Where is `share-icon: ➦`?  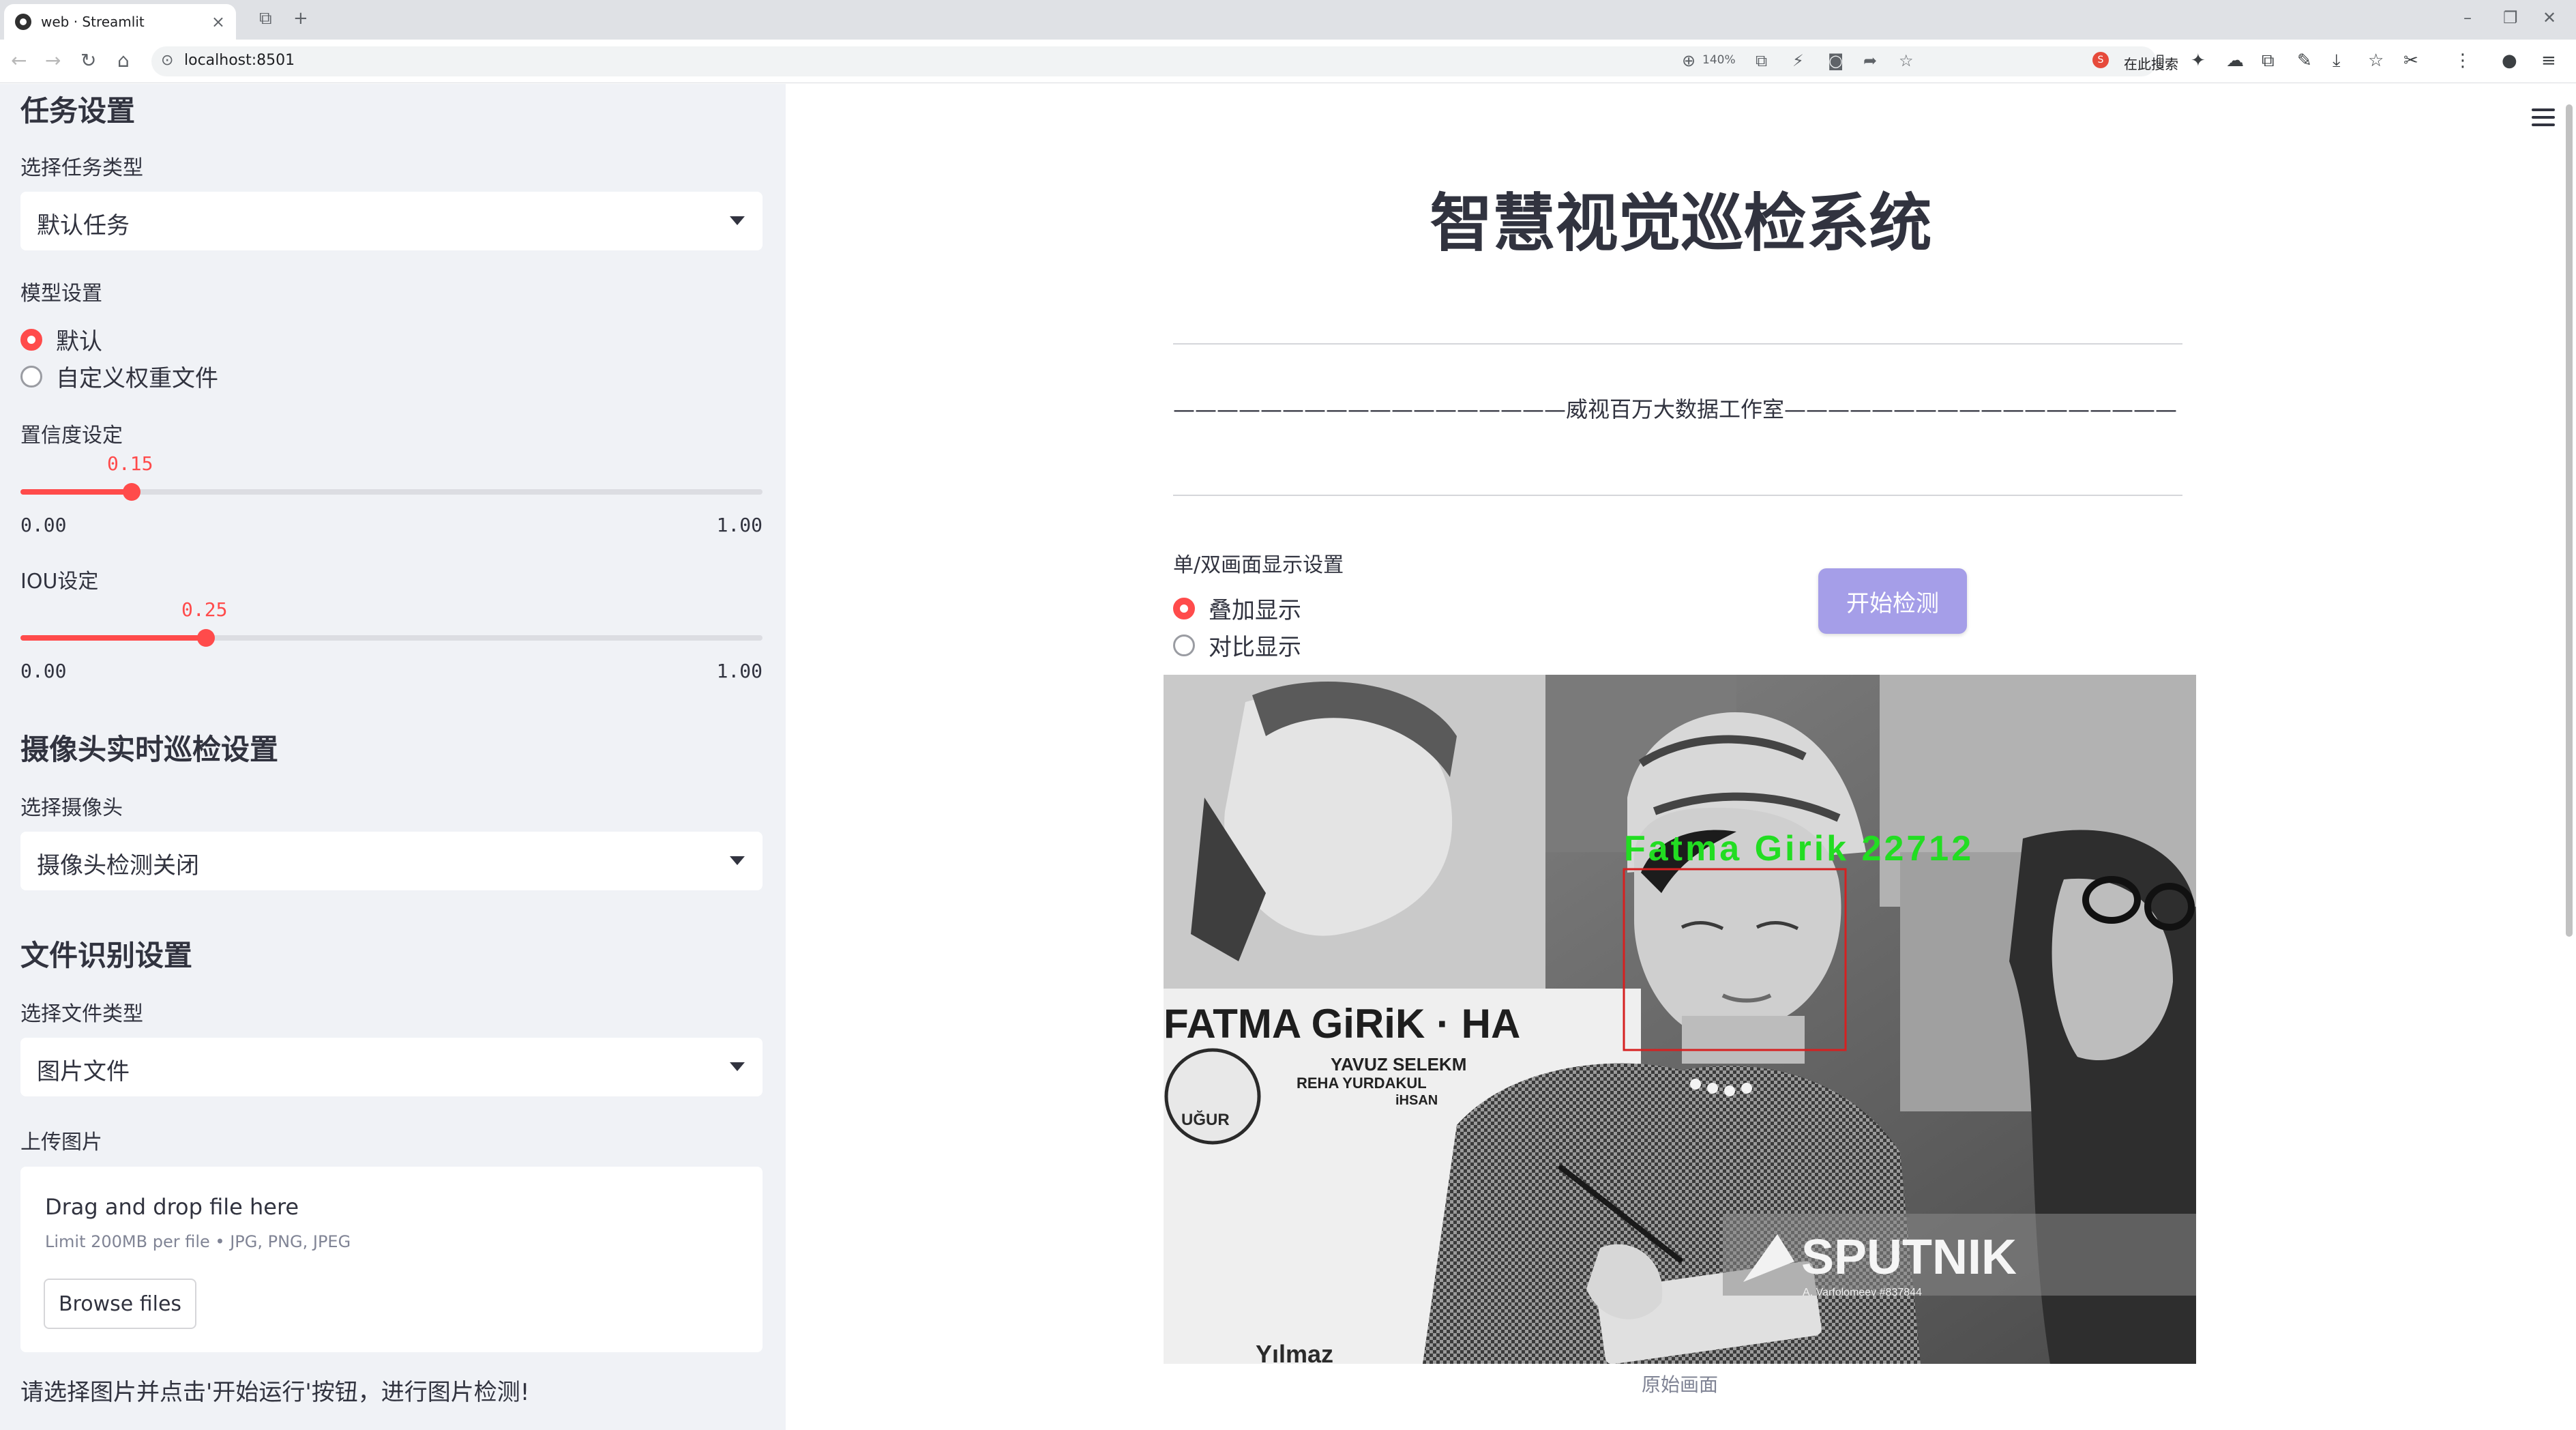 share-icon: ➦ is located at coordinates (1870, 60).